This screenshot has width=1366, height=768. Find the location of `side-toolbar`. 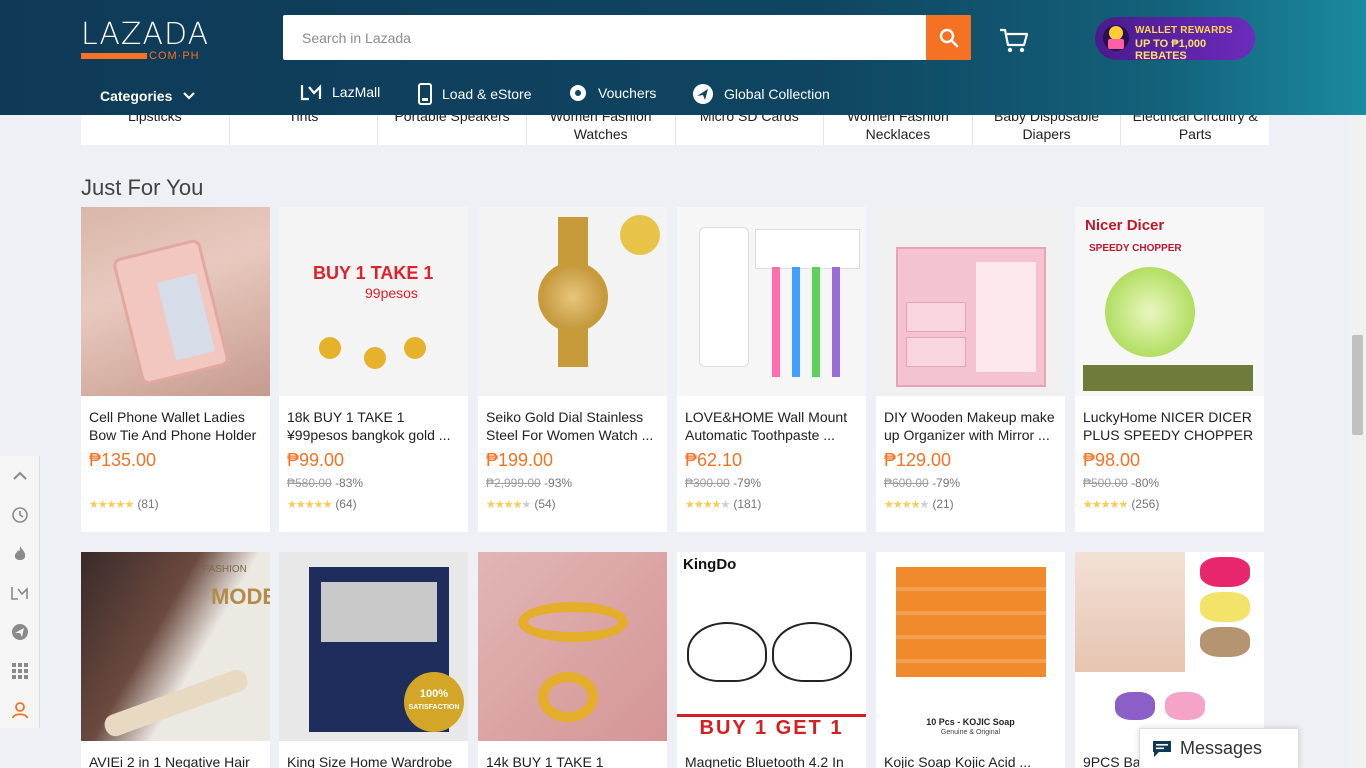

side-toolbar is located at coordinates (20, 592).